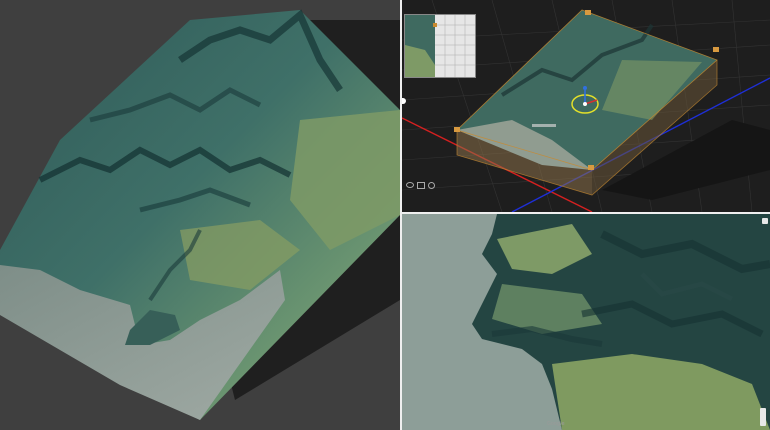 The width and height of the screenshot is (770, 430). What do you see at coordinates (763, 417) in the screenshot?
I see `map-controls` at bounding box center [763, 417].